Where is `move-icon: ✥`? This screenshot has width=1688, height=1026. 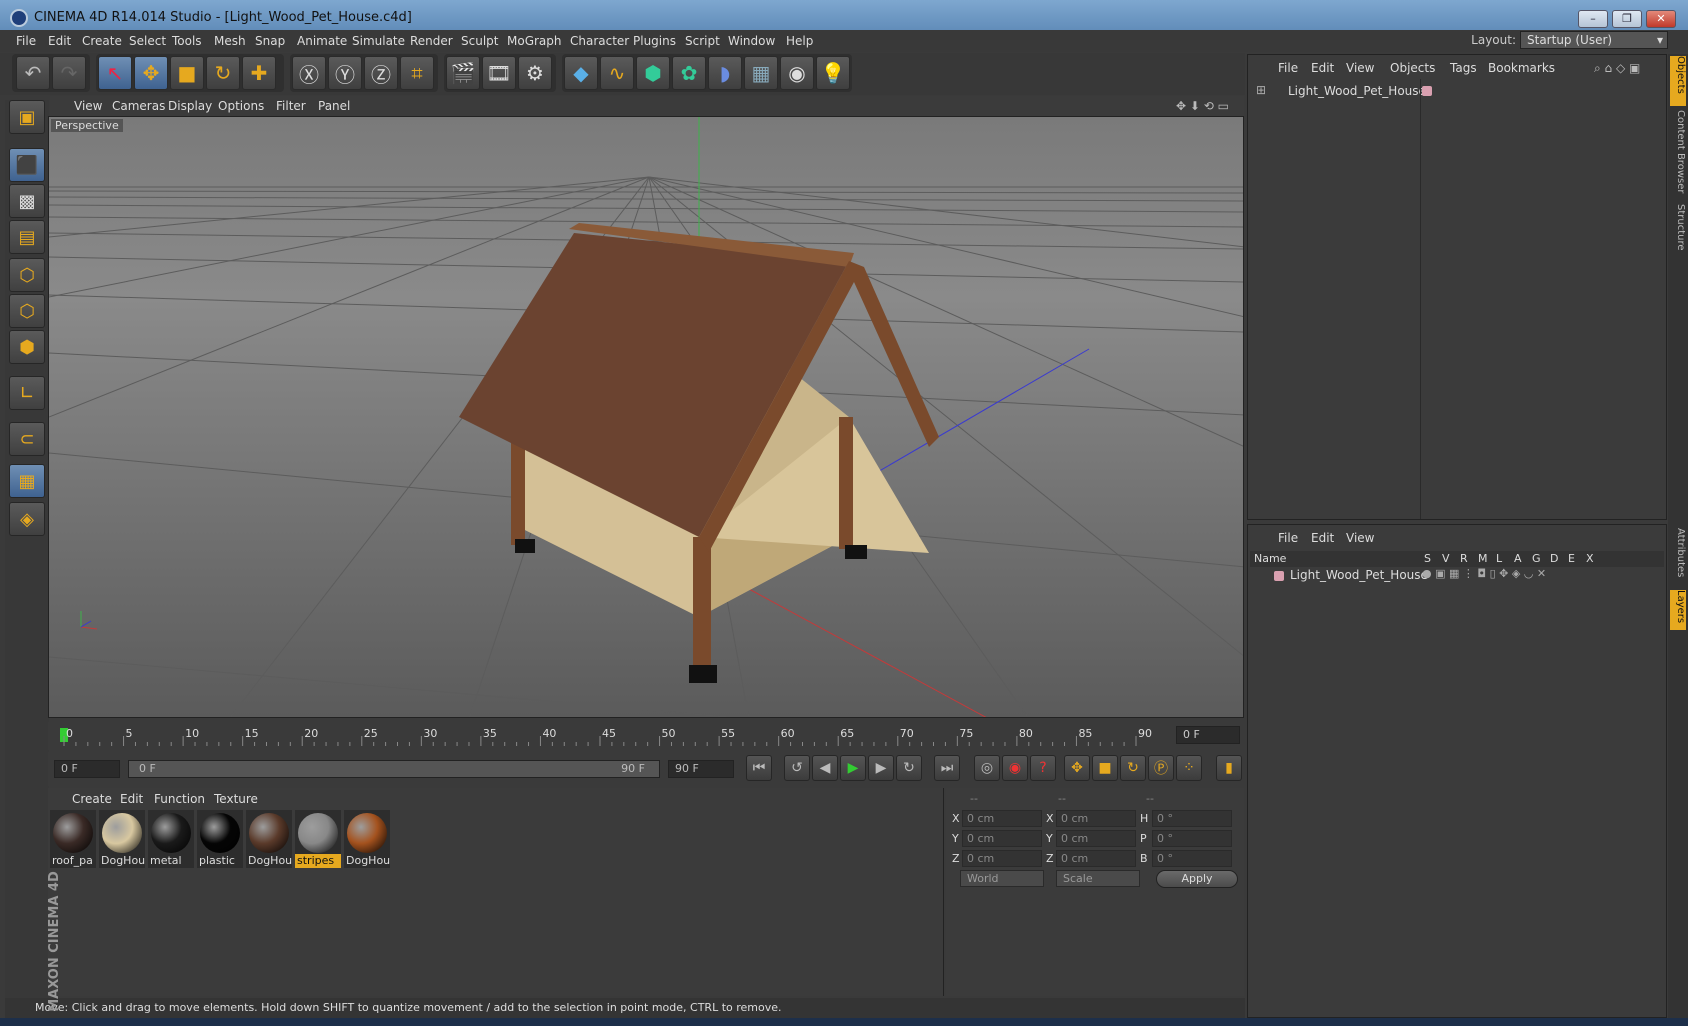 move-icon: ✥ is located at coordinates (151, 73).